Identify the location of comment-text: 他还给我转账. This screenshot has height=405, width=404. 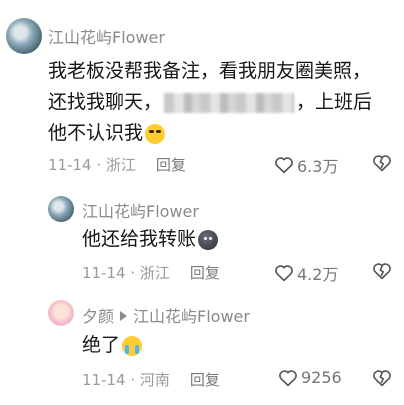
(150, 239).